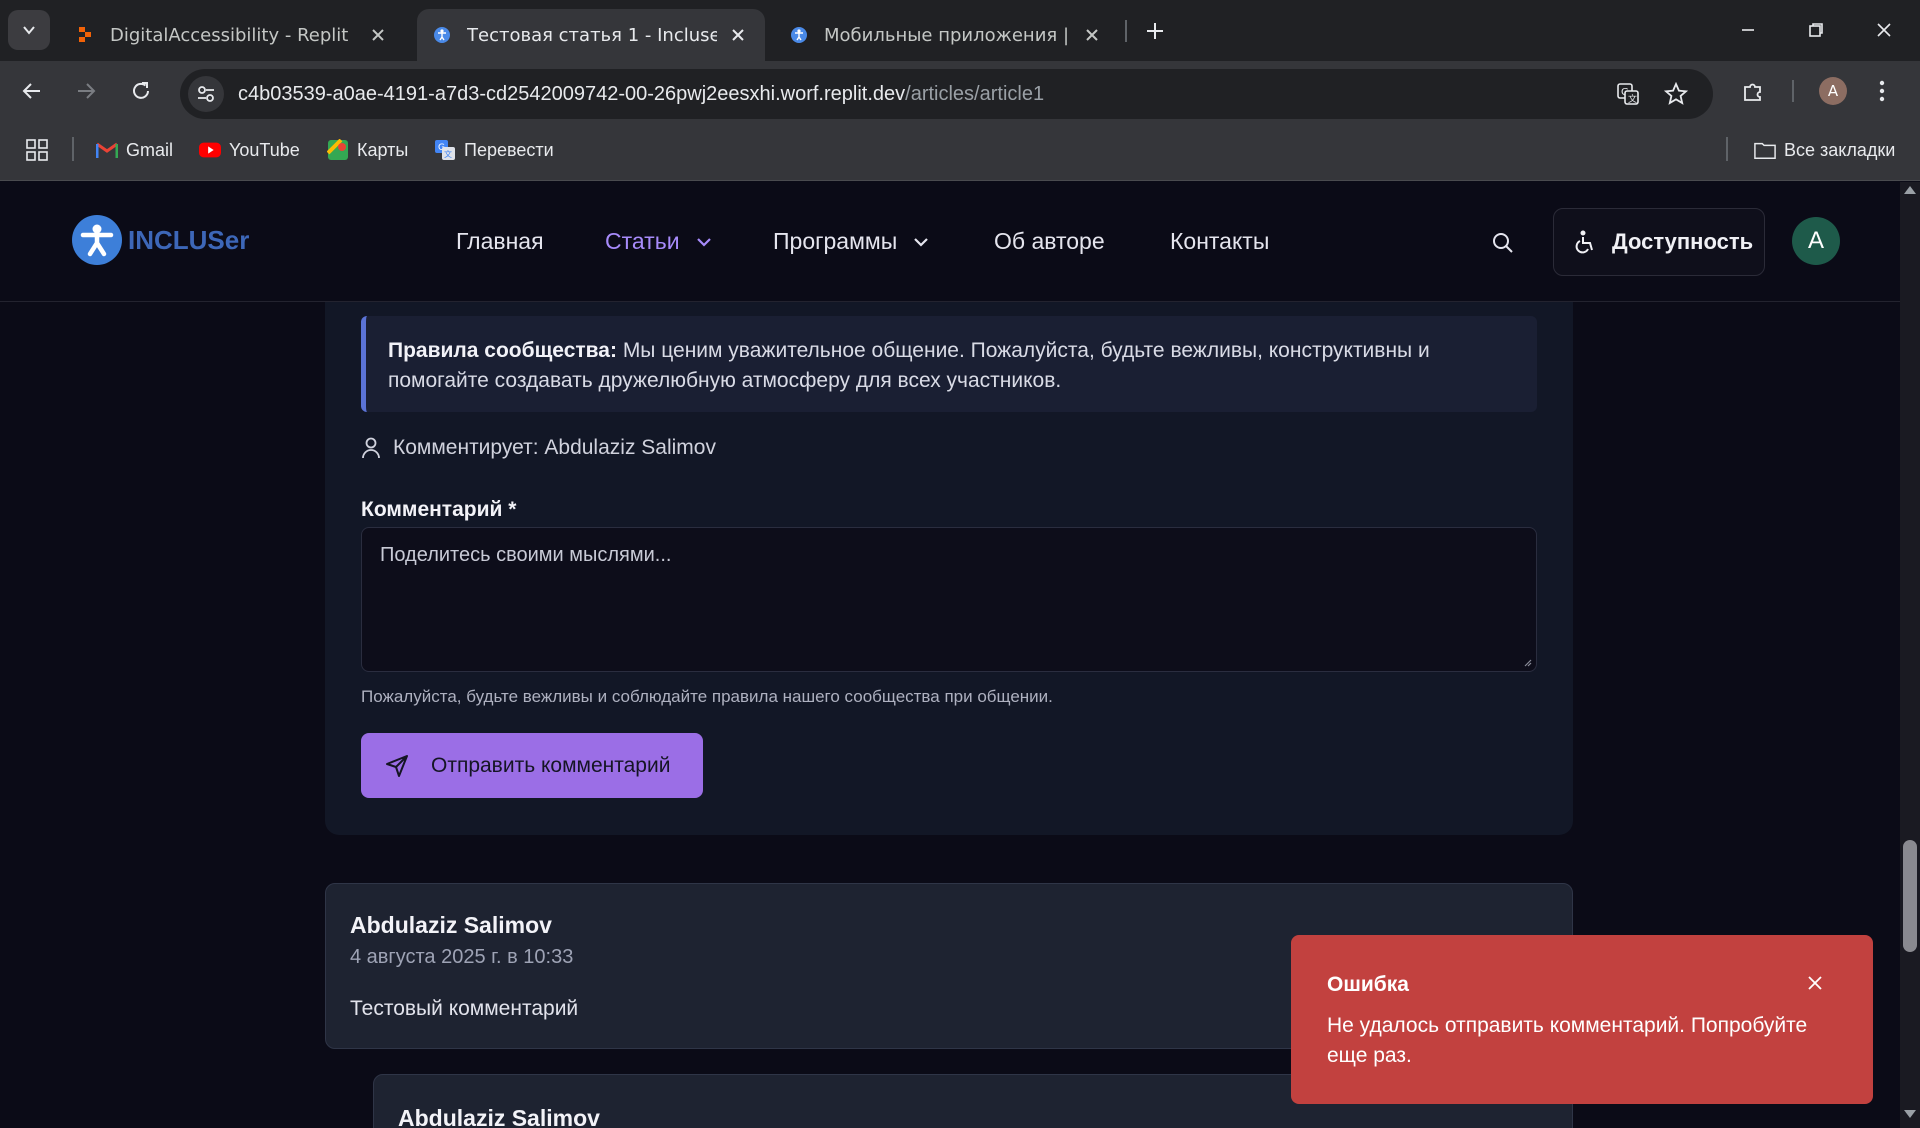  What do you see at coordinates (1840, 149) in the screenshot?
I see `bookmark-label: Все закладки` at bounding box center [1840, 149].